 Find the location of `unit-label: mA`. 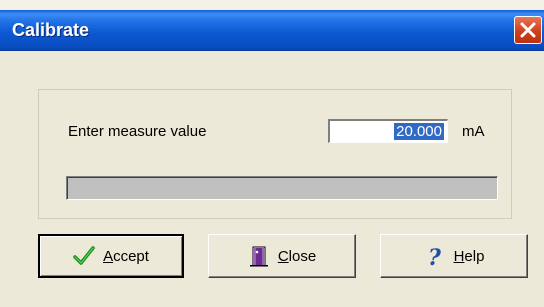

unit-label: mA is located at coordinates (473, 131).